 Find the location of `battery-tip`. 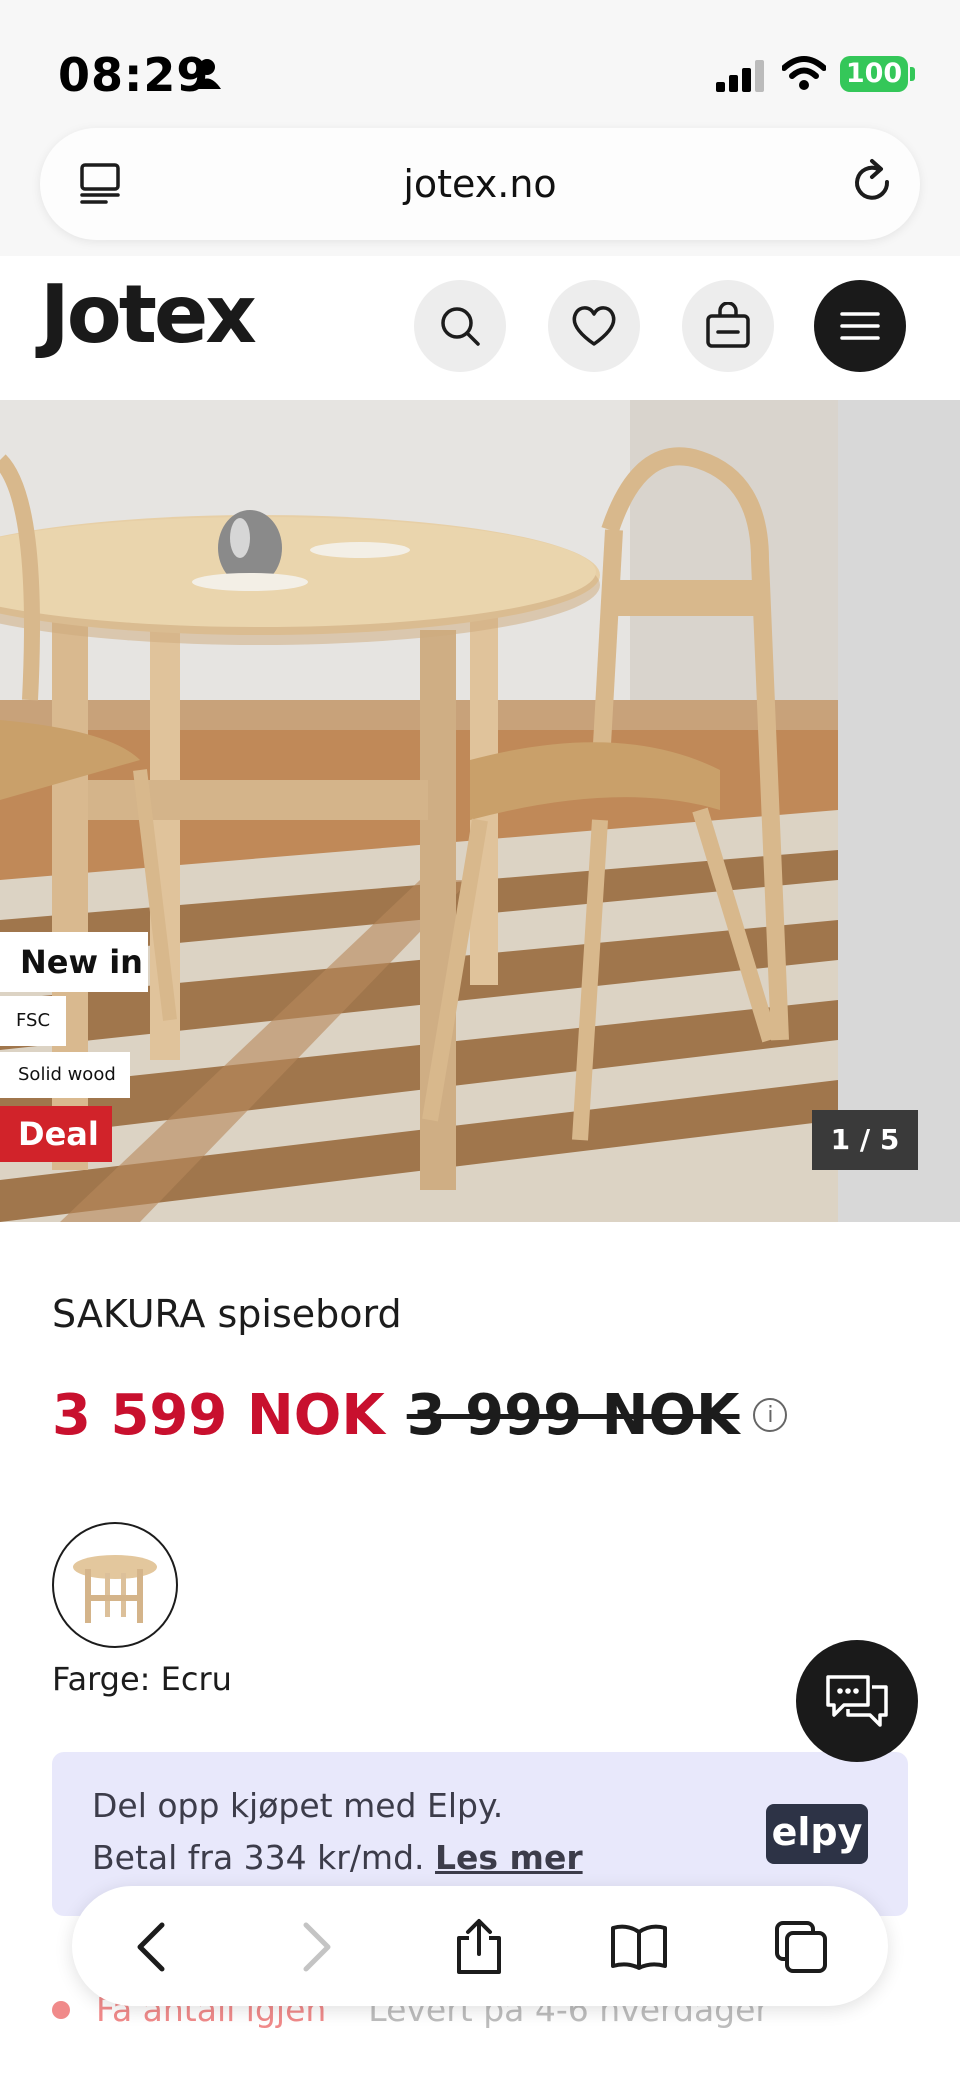

battery-tip is located at coordinates (912, 74).